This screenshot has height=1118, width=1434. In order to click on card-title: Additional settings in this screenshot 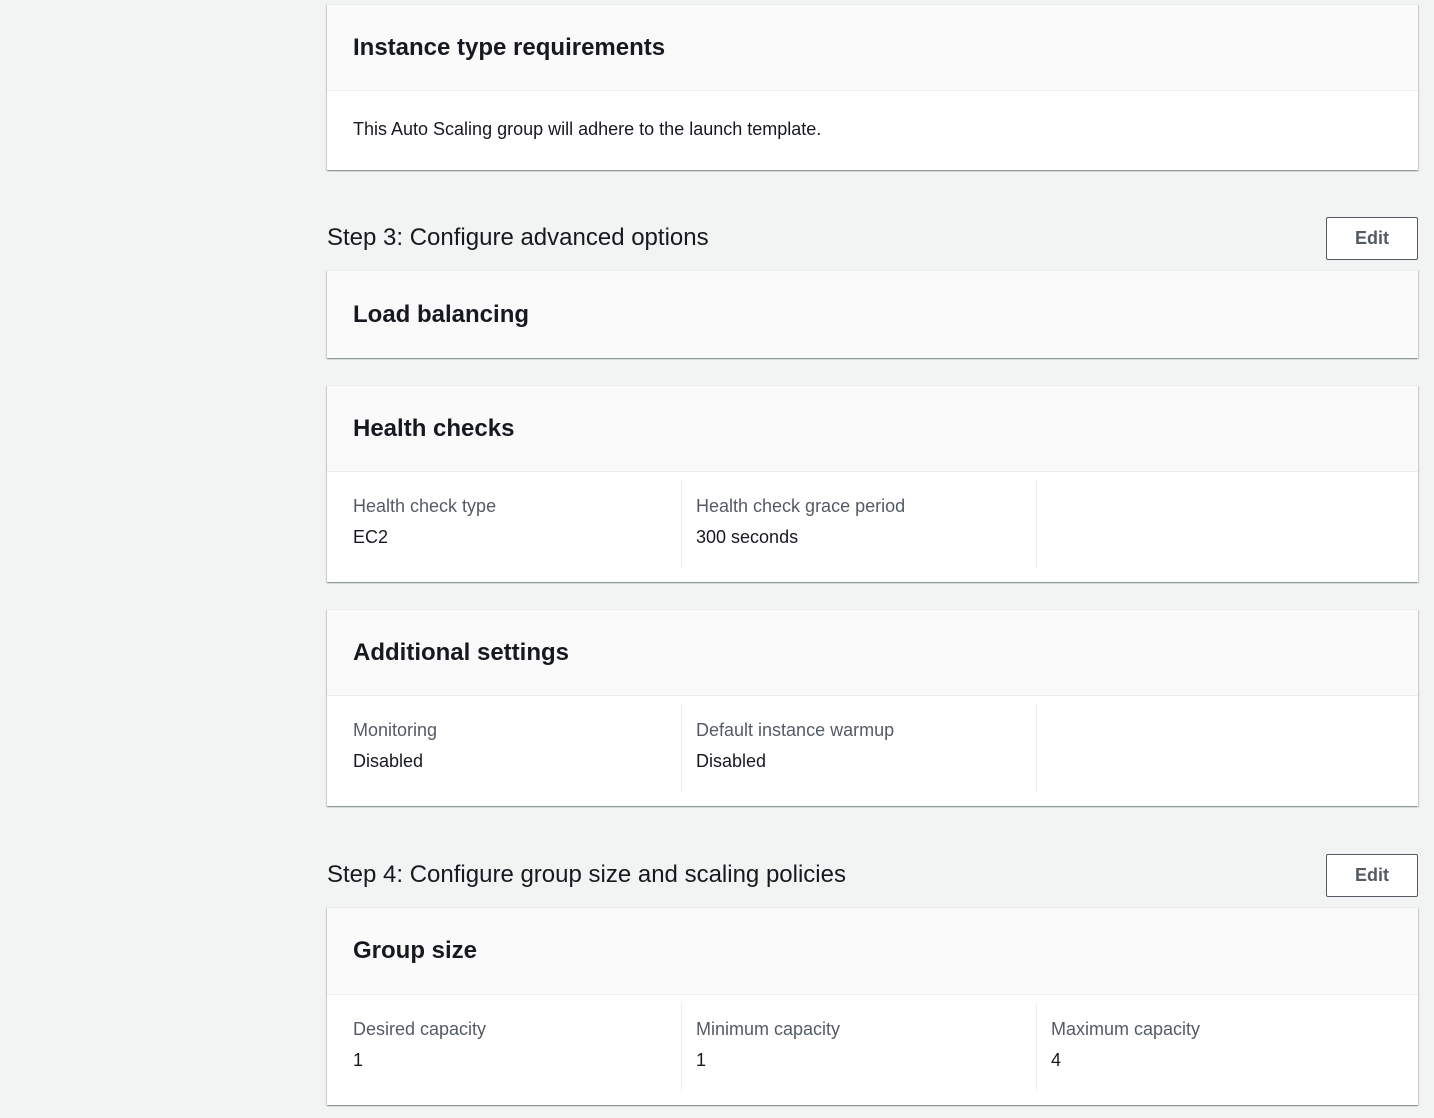, I will do `click(461, 652)`.